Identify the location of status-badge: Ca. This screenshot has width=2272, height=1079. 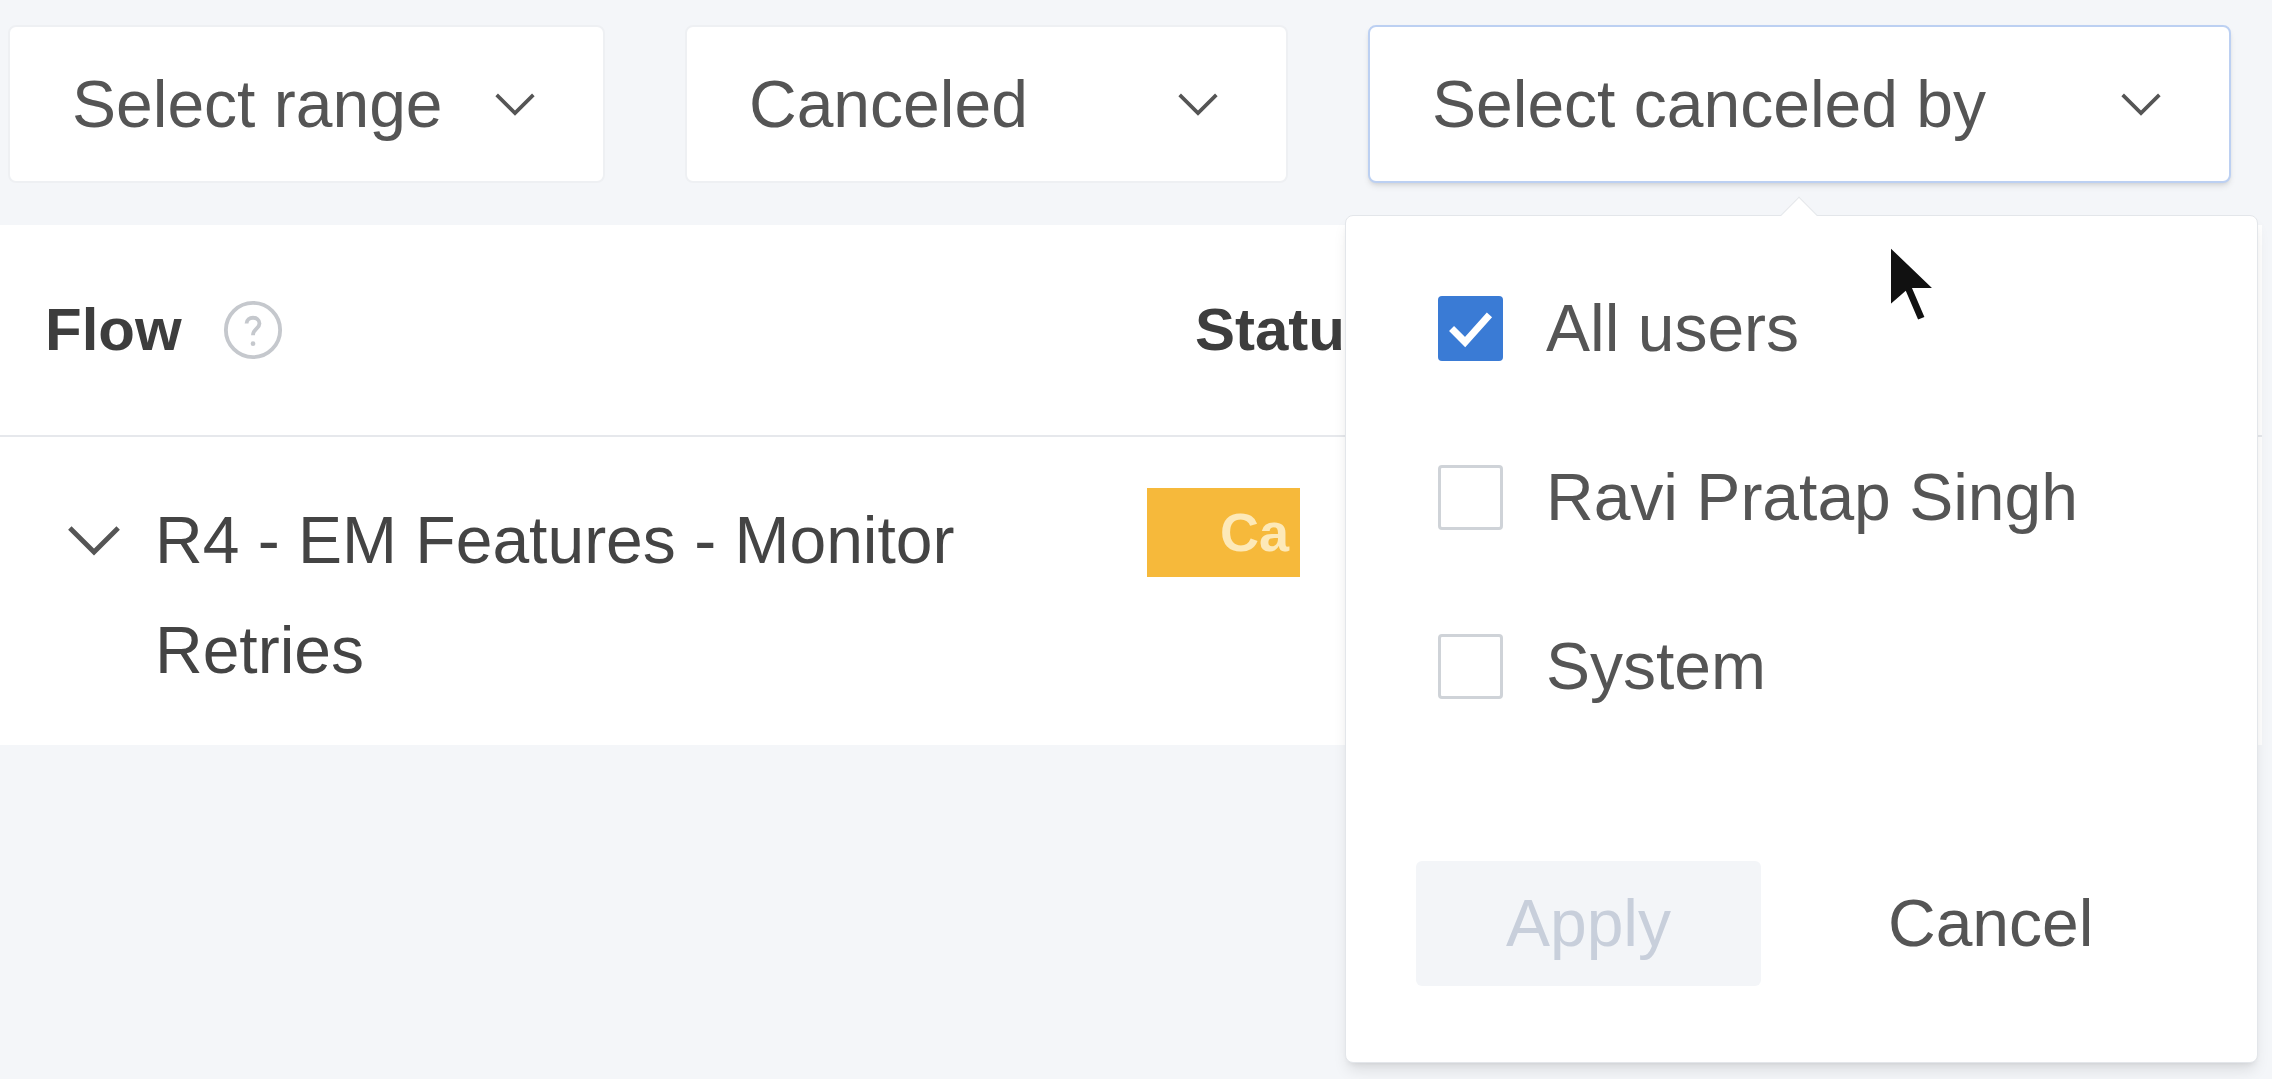
(1223, 532).